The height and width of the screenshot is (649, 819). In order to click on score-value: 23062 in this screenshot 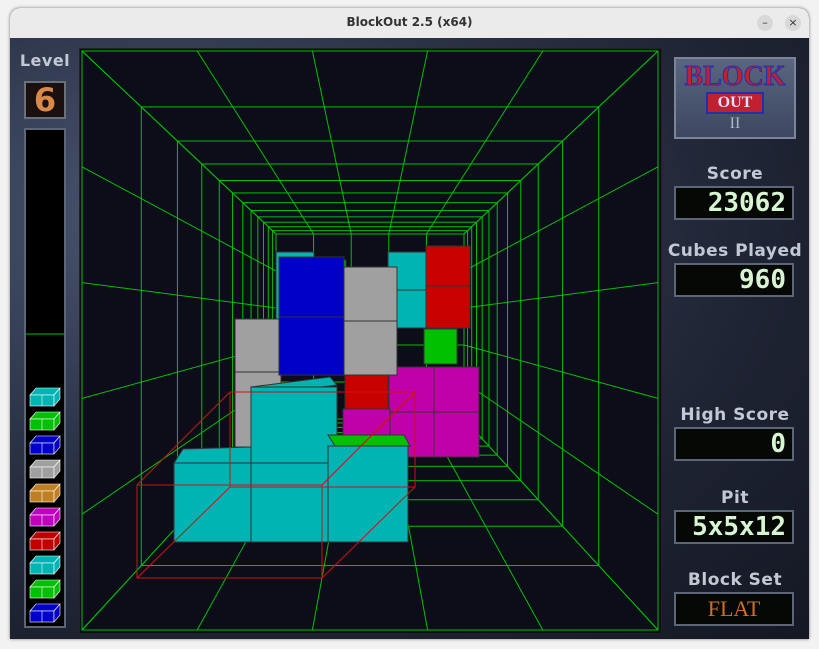, I will do `click(734, 203)`.